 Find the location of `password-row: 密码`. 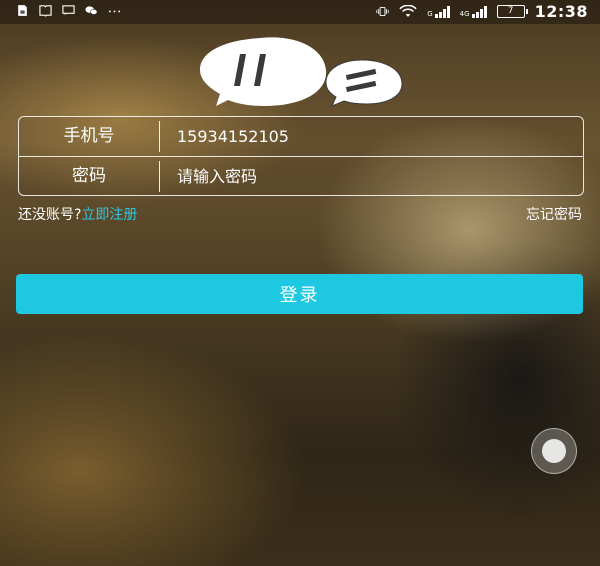

password-row: 密码 is located at coordinates (301, 176).